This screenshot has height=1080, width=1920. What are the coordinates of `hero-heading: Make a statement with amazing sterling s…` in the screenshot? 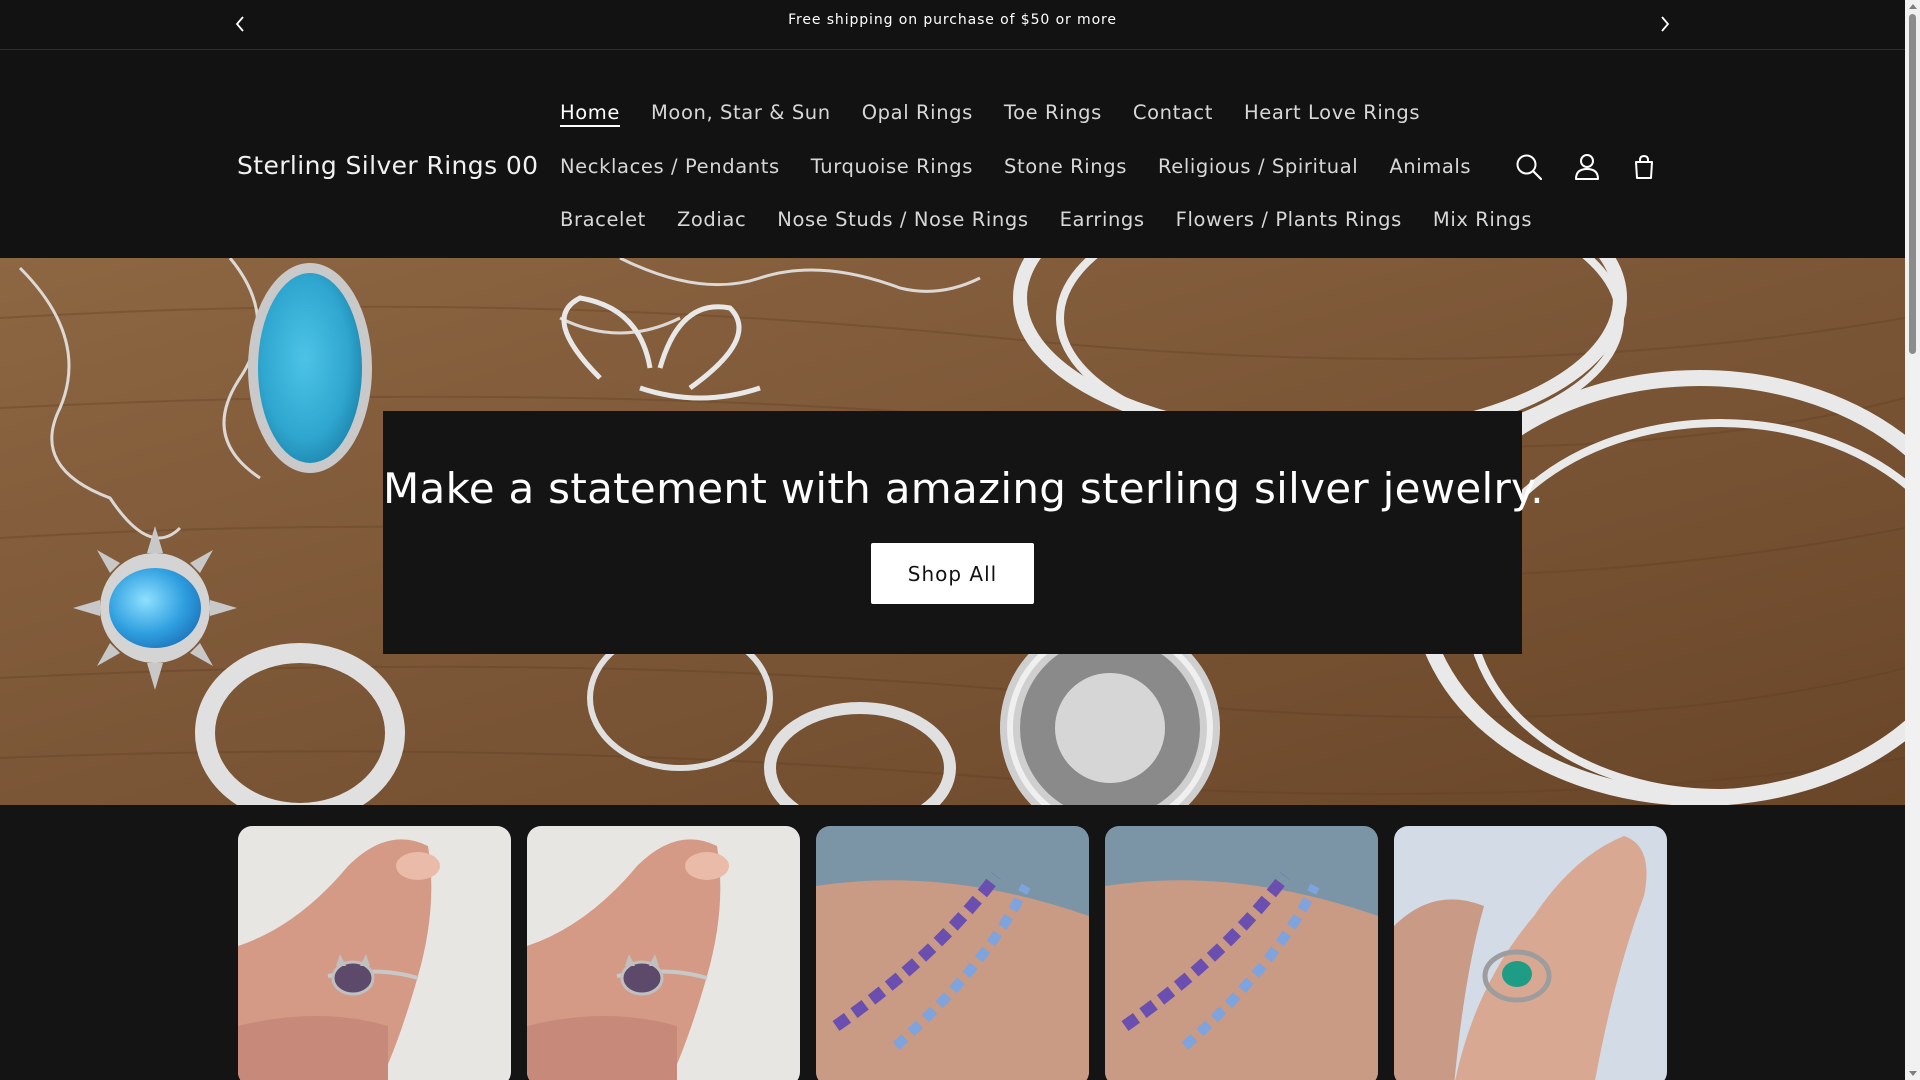 It's located at (963, 488).